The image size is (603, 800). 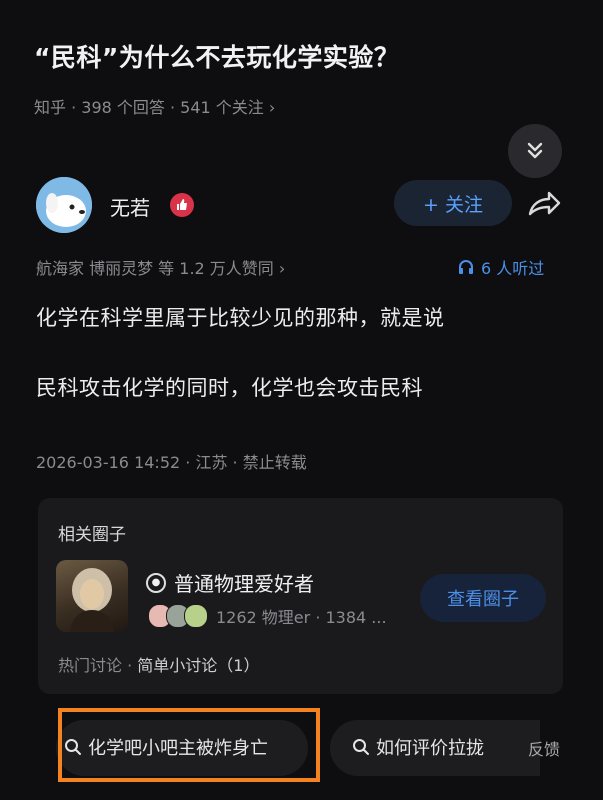 I want to click on suggested-search-label: 如何评价拉拢, so click(x=430, y=748).